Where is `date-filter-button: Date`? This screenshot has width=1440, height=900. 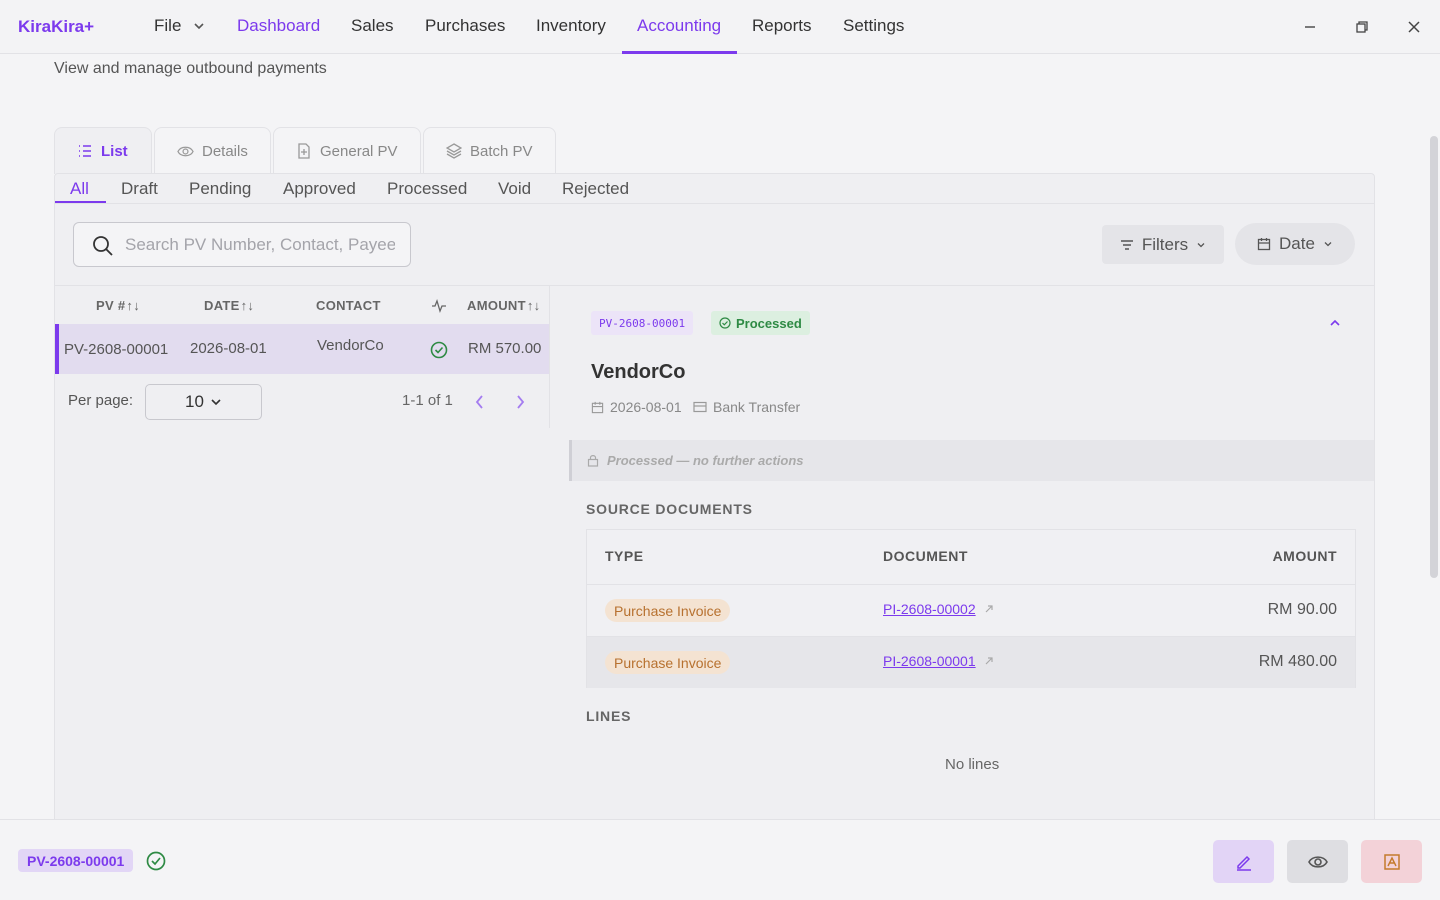 date-filter-button: Date is located at coordinates (1295, 244).